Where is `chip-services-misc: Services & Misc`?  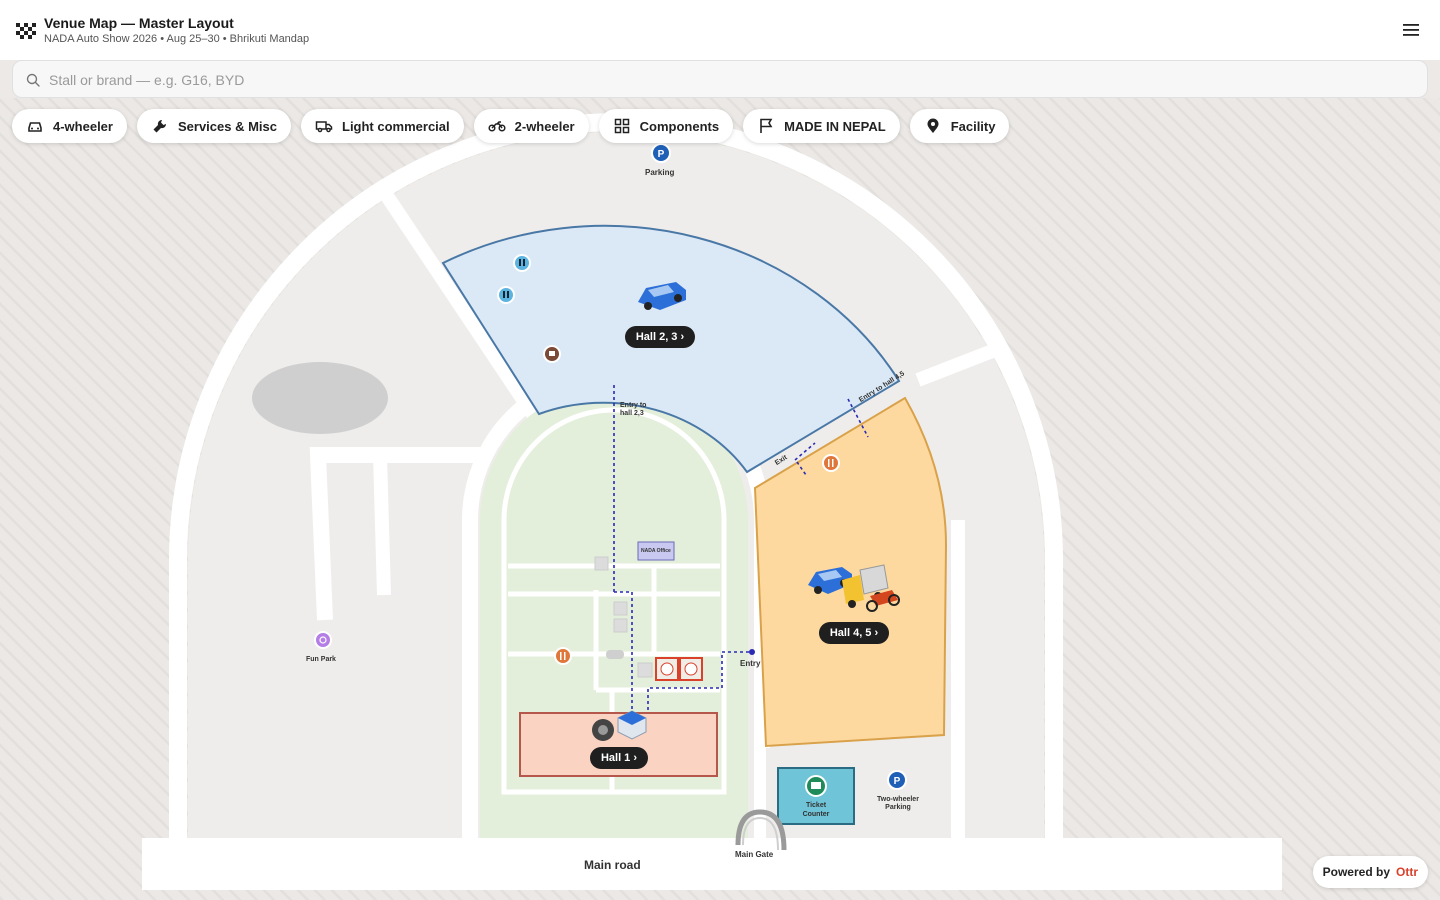
chip-services-misc: Services & Misc is located at coordinates (213, 126).